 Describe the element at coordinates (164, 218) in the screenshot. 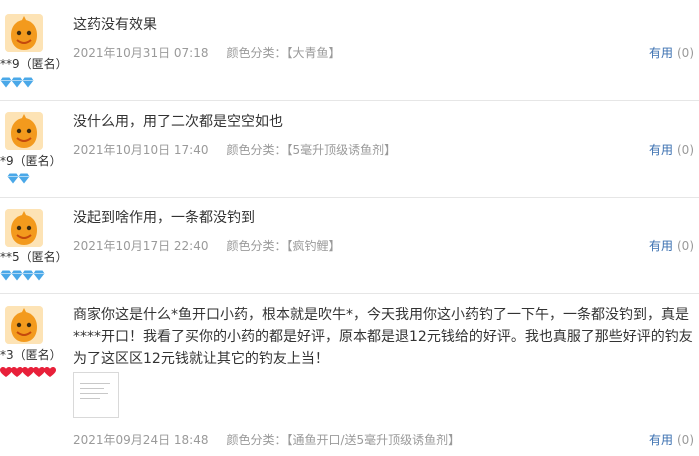

I see `review-content: 没起到啥作用，一条都没钓到` at that location.